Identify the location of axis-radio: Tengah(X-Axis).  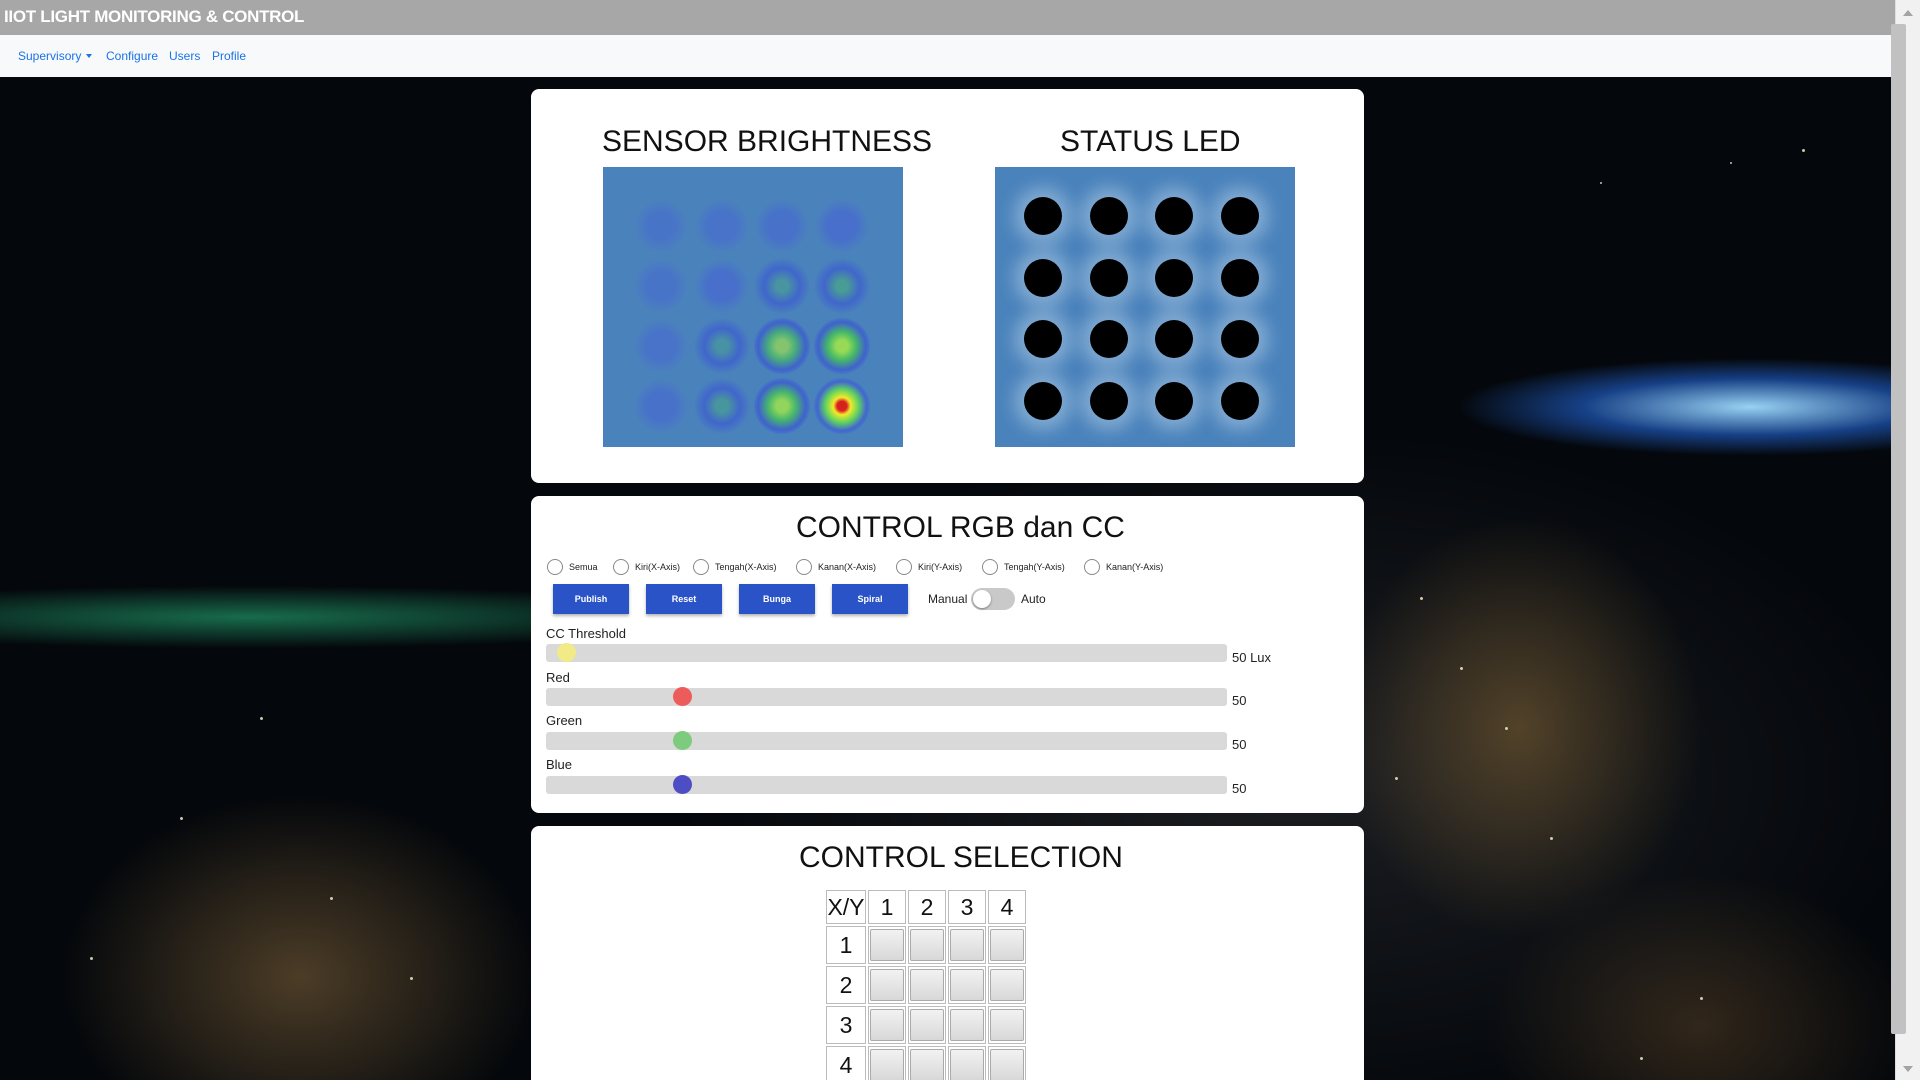
(735, 567).